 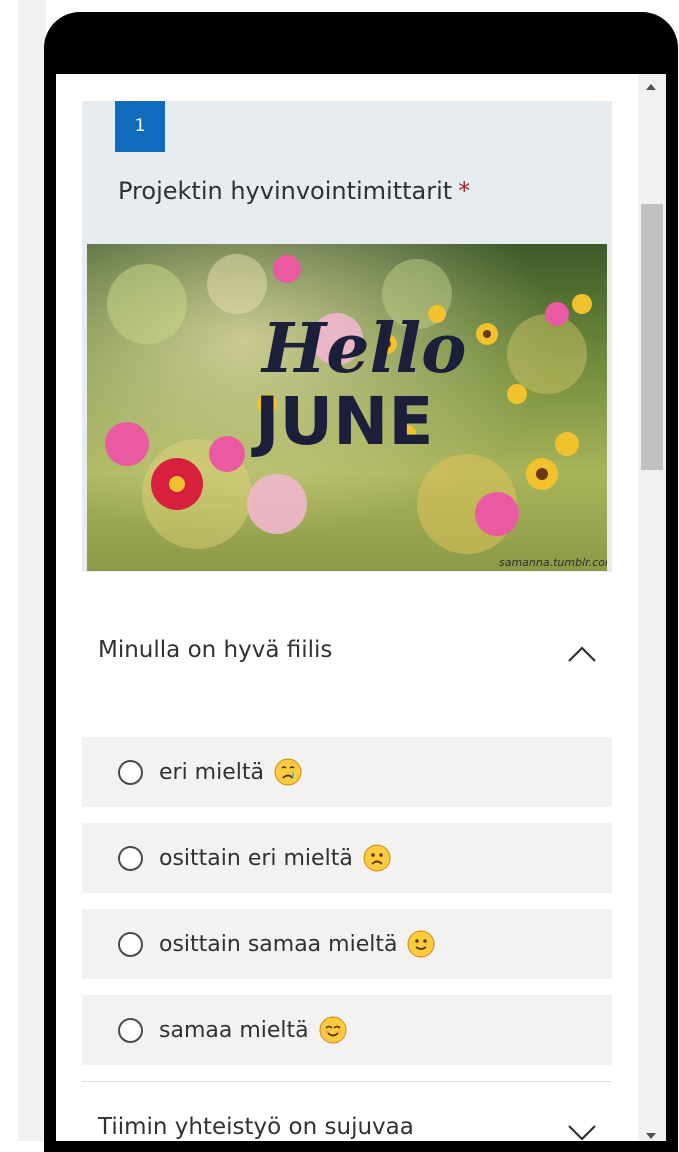 I want to click on chevron-down-icon, so click(x=582, y=1132).